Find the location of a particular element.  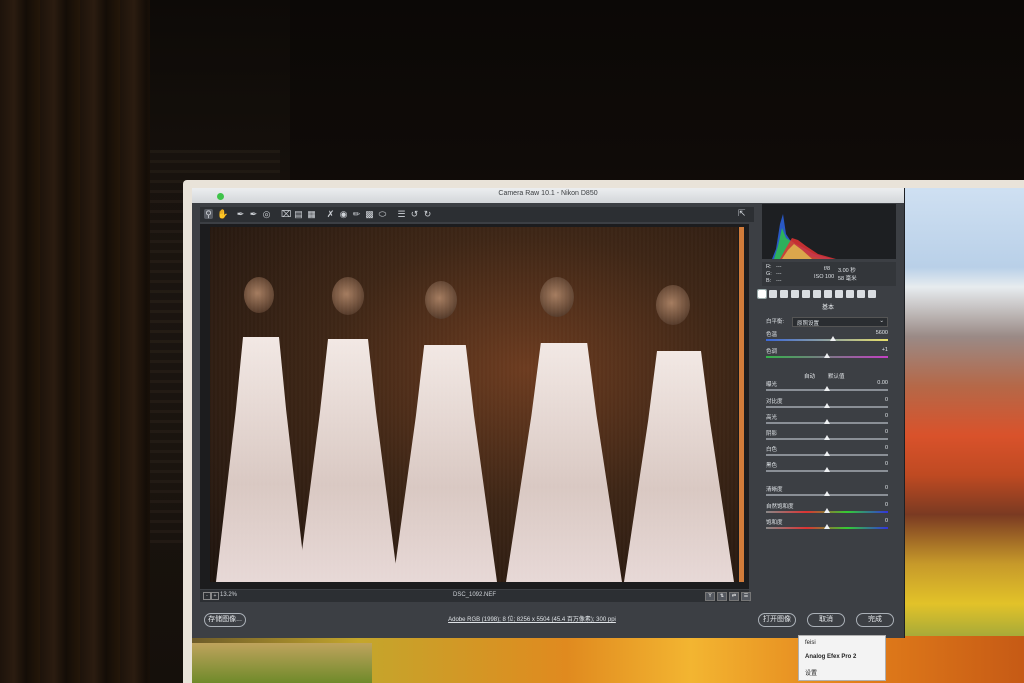

file-name: DSC_1092.NEF is located at coordinates (474, 595).